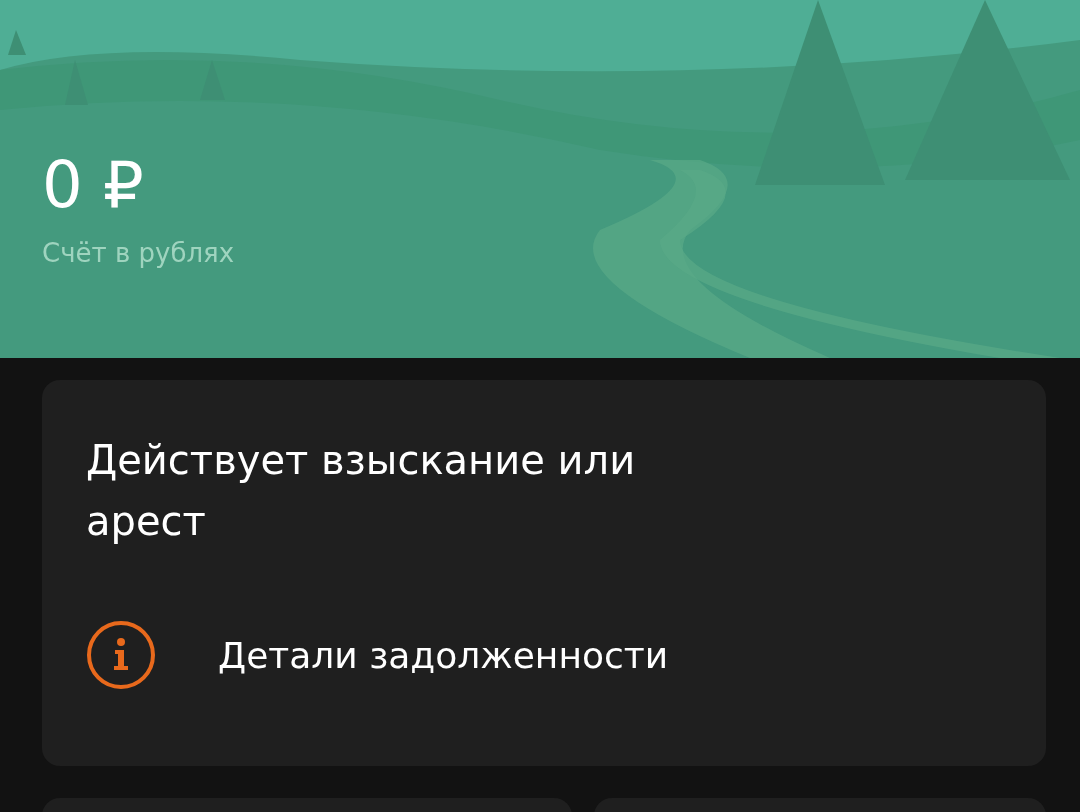 The image size is (1080, 812). What do you see at coordinates (121, 655) in the screenshot?
I see `info-icon` at bounding box center [121, 655].